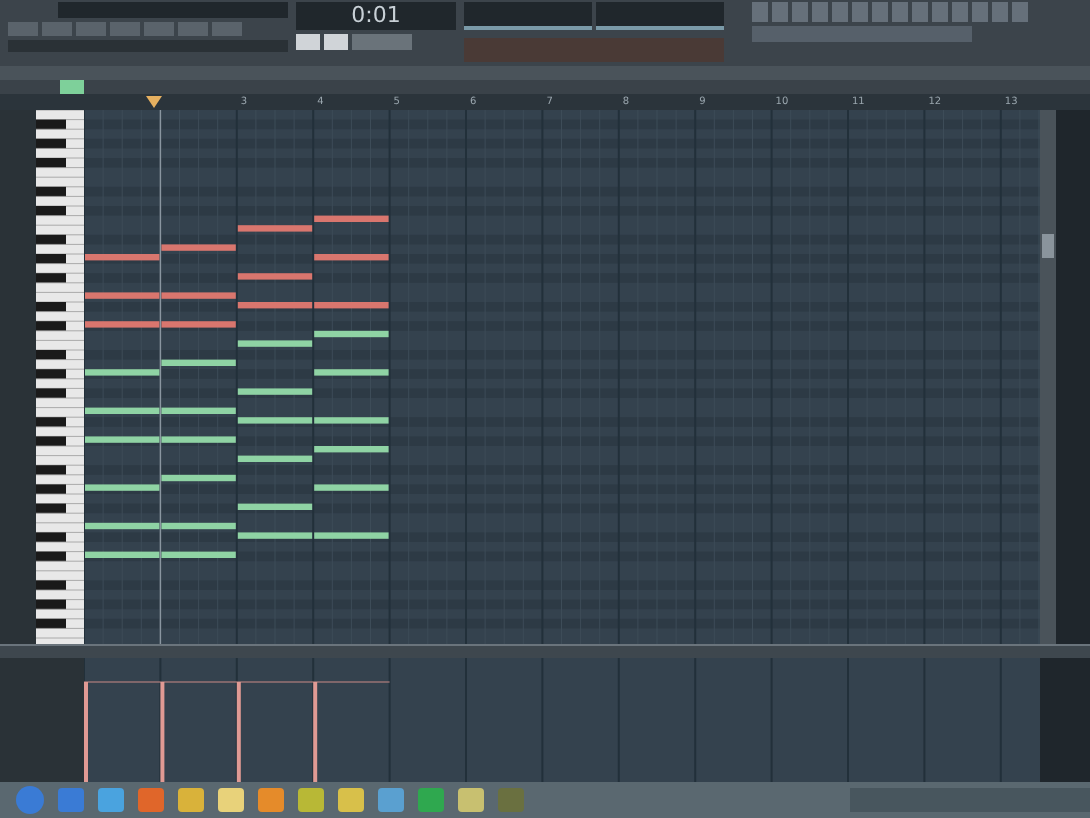 The width and height of the screenshot is (1090, 818). Describe the element at coordinates (528, 16) in the screenshot. I see `volume-meter` at that location.